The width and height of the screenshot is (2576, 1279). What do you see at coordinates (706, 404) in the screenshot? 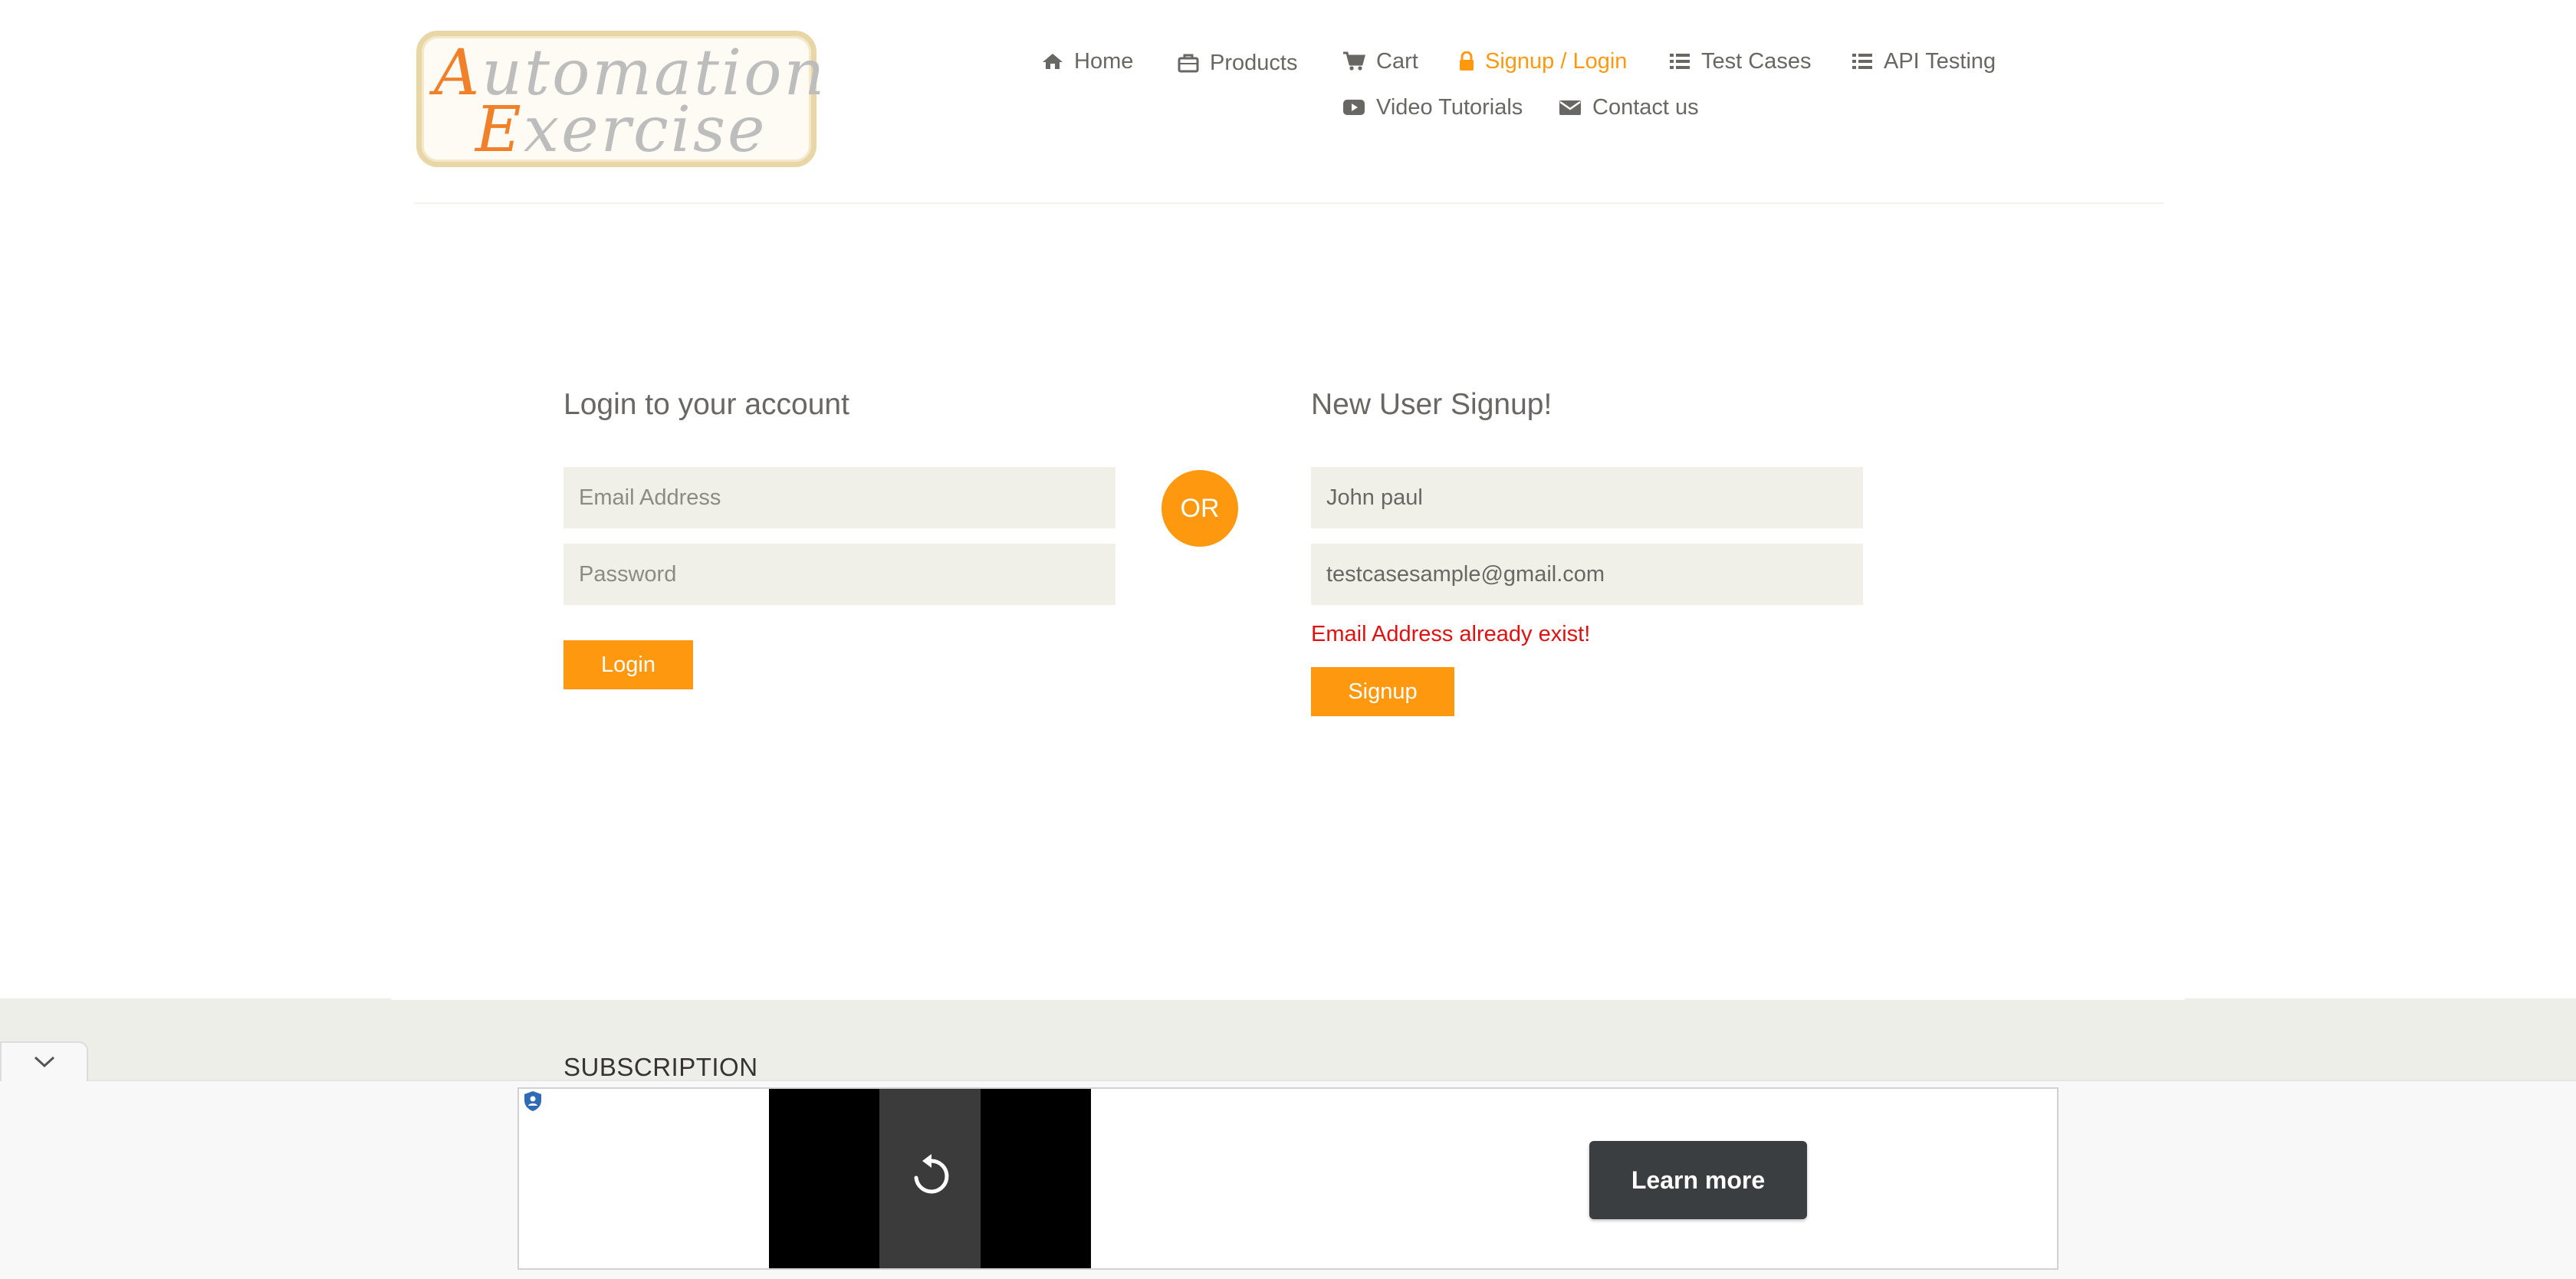
I see `login-form-title: Login to your account` at bounding box center [706, 404].